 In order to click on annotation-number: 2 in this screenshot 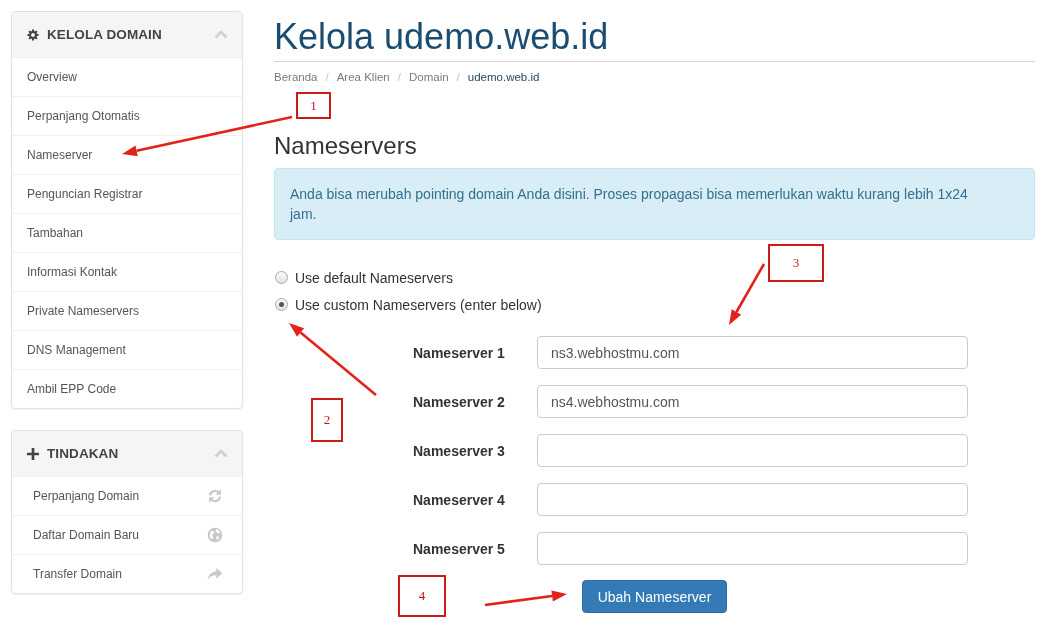, I will do `click(327, 420)`.